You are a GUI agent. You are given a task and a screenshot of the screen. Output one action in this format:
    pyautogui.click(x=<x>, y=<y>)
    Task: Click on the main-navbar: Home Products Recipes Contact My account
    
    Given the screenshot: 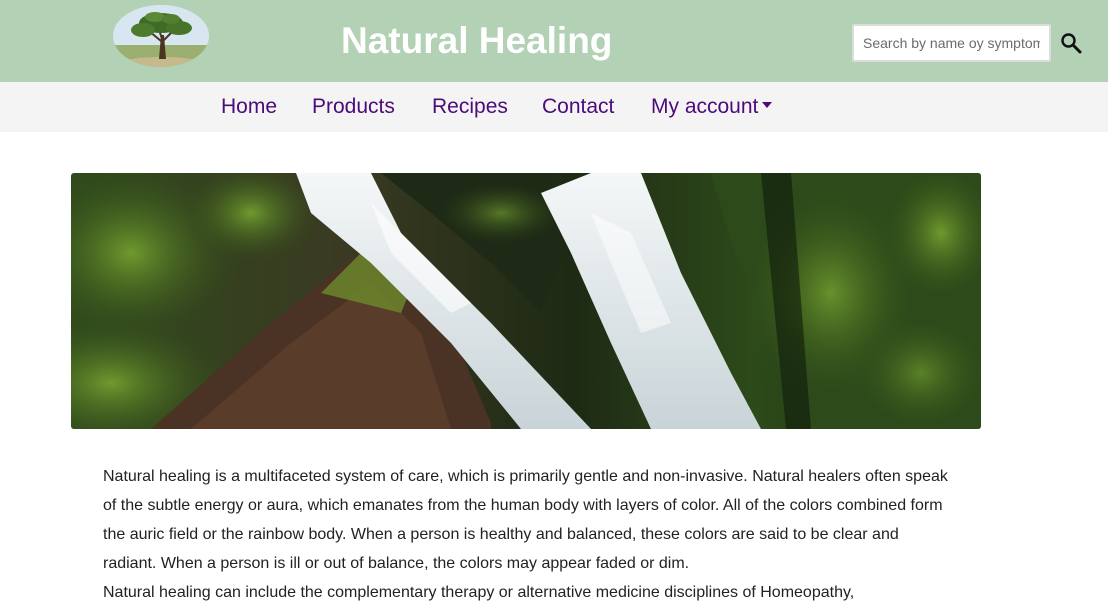 What is the action you would take?
    pyautogui.click(x=554, y=107)
    